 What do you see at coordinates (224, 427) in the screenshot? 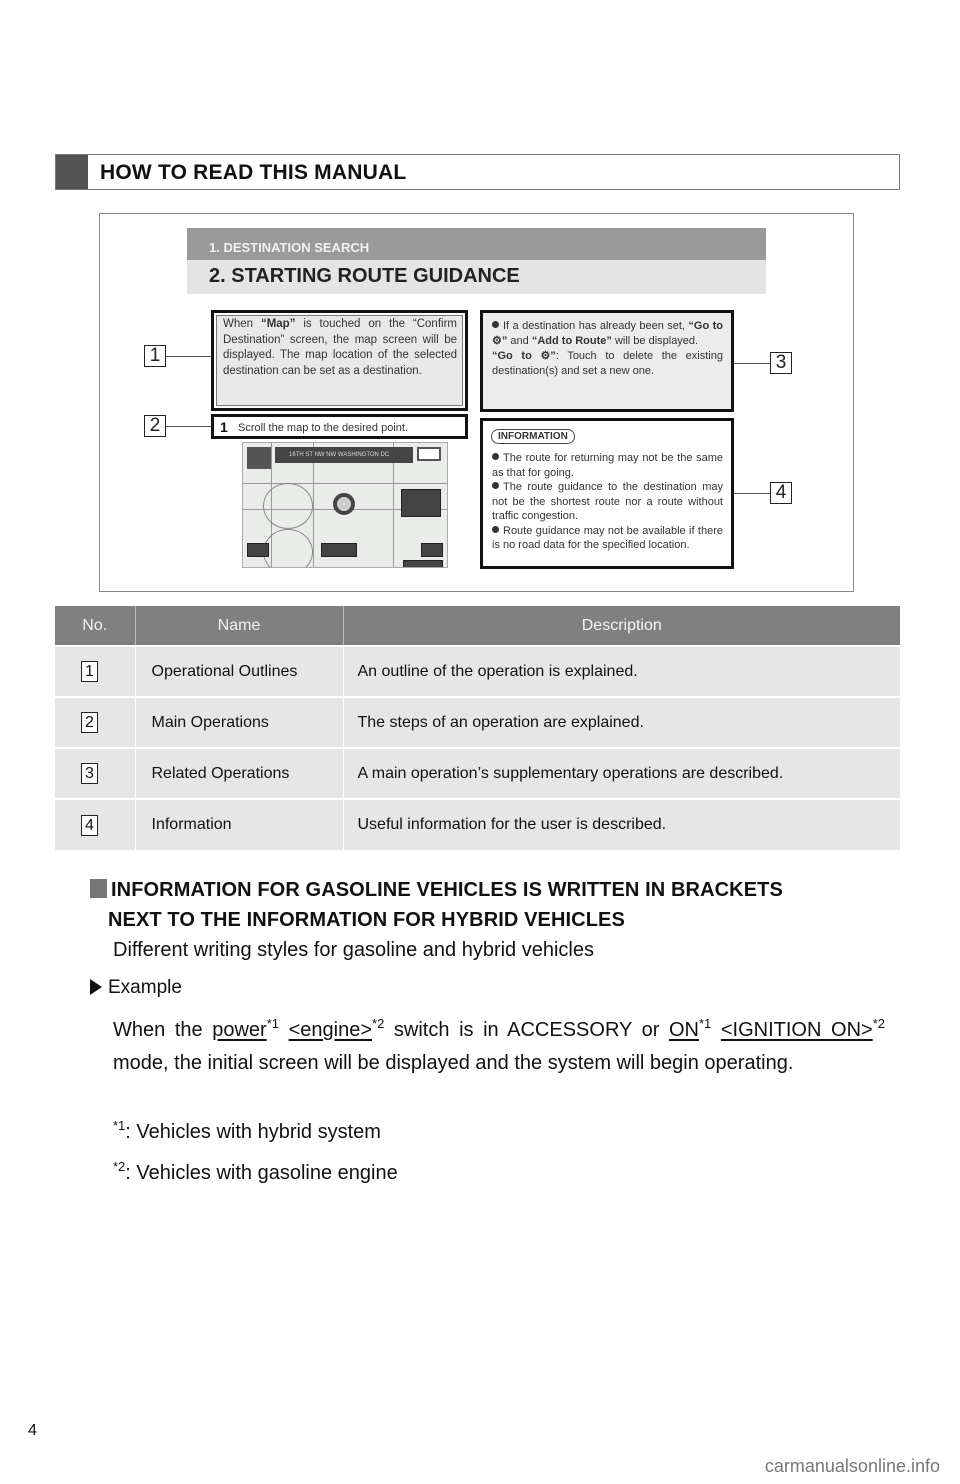
I see `step-number: 1` at bounding box center [224, 427].